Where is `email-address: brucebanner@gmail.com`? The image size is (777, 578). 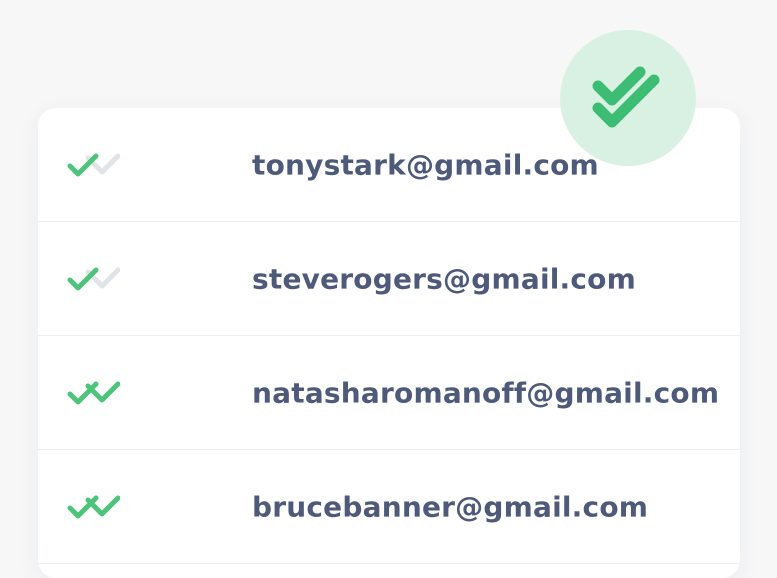
email-address: brucebanner@gmail.com is located at coordinates (450, 506).